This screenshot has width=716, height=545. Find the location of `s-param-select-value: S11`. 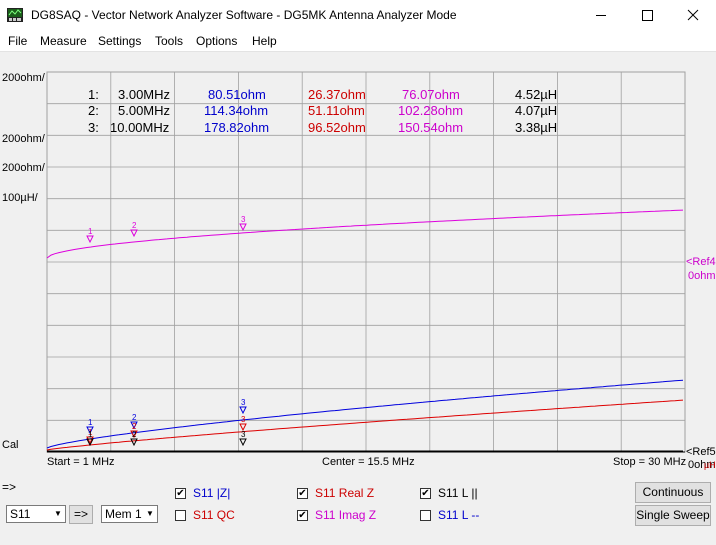

s-param-select-value: S11 is located at coordinates (20, 514).